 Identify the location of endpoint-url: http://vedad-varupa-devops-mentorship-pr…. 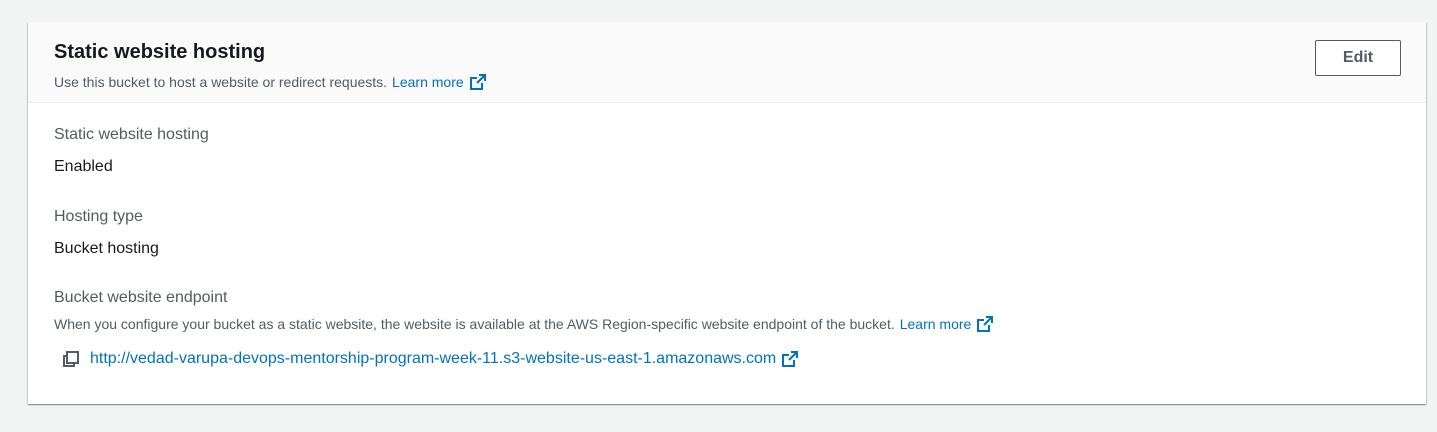
(433, 358).